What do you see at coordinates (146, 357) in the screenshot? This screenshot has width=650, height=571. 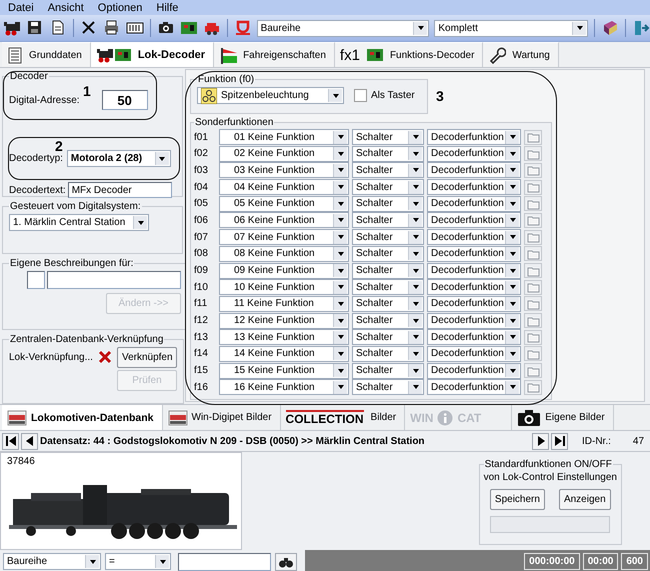 I see `link-button: Verknüpfen` at bounding box center [146, 357].